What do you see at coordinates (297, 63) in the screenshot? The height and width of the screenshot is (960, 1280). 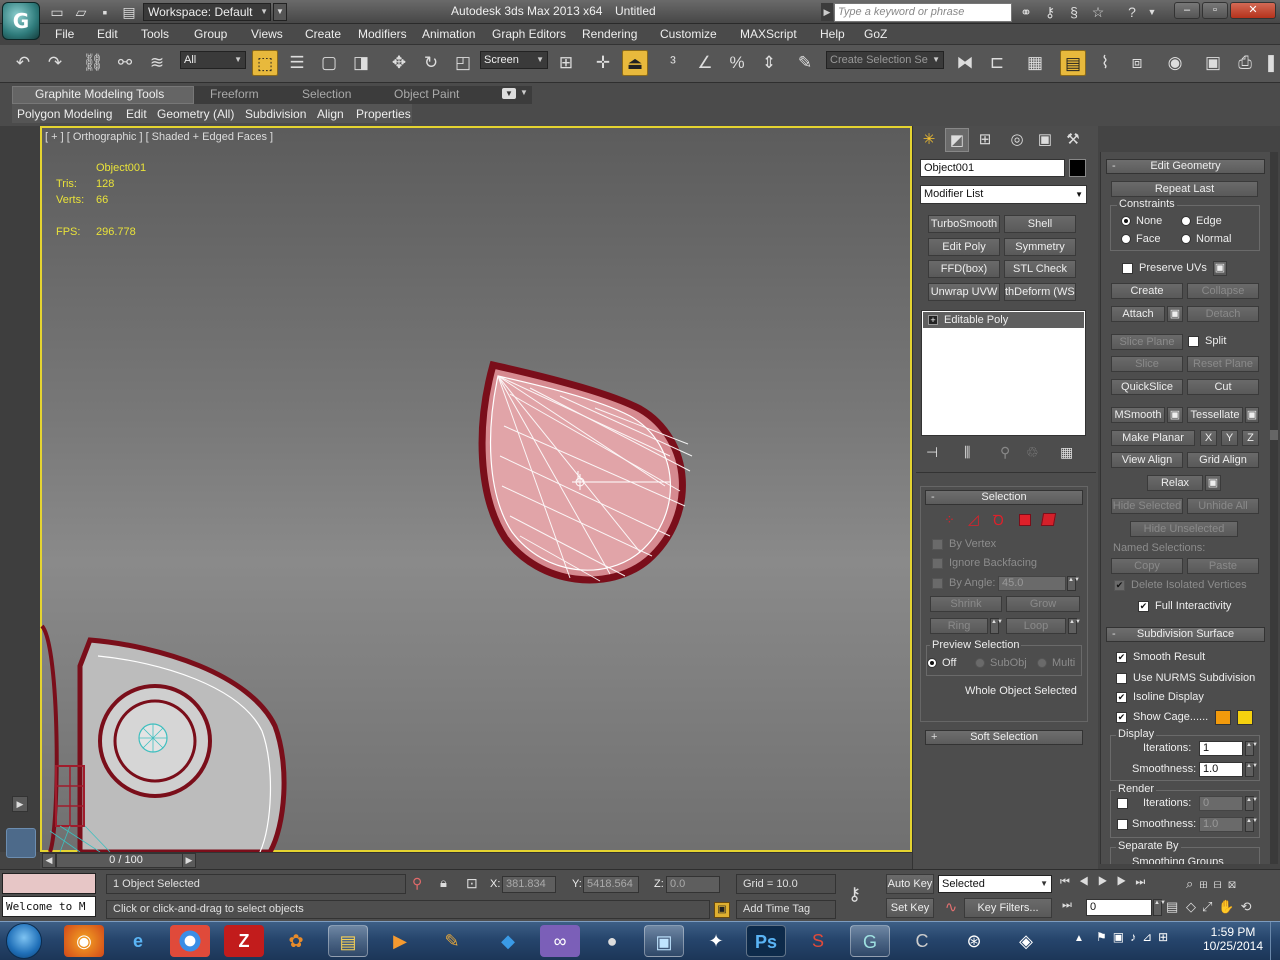 I see `select-by-name-icon: ☰` at bounding box center [297, 63].